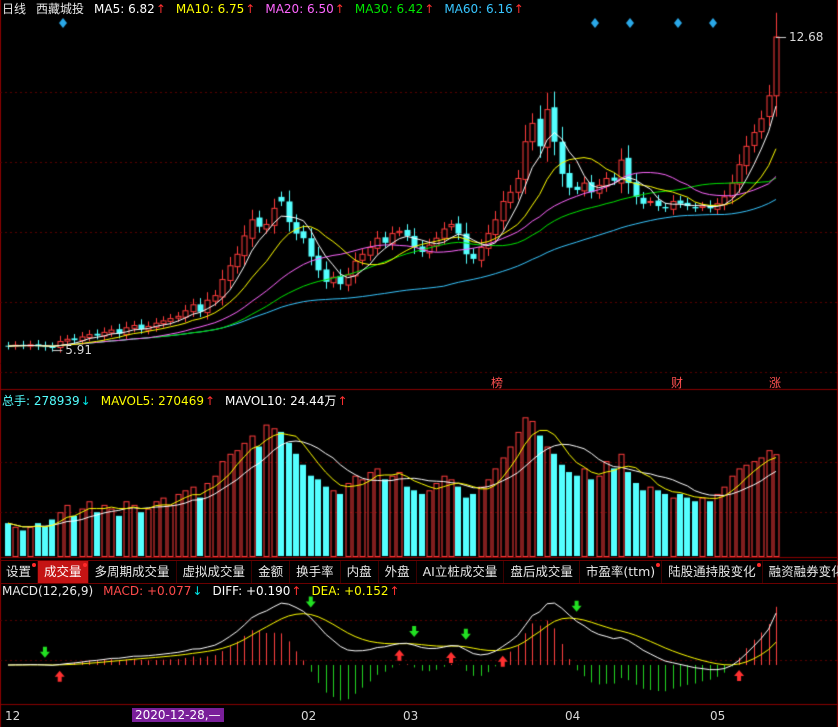 This screenshot has height=727, width=838. What do you see at coordinates (394, 591) in the screenshot?
I see `dea-arrow-icon: ↑` at bounding box center [394, 591].